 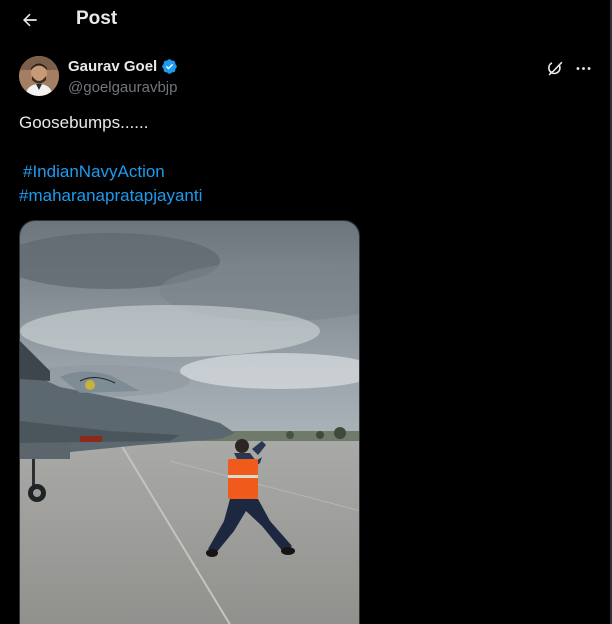 I want to click on more-options-button, so click(x=583, y=68).